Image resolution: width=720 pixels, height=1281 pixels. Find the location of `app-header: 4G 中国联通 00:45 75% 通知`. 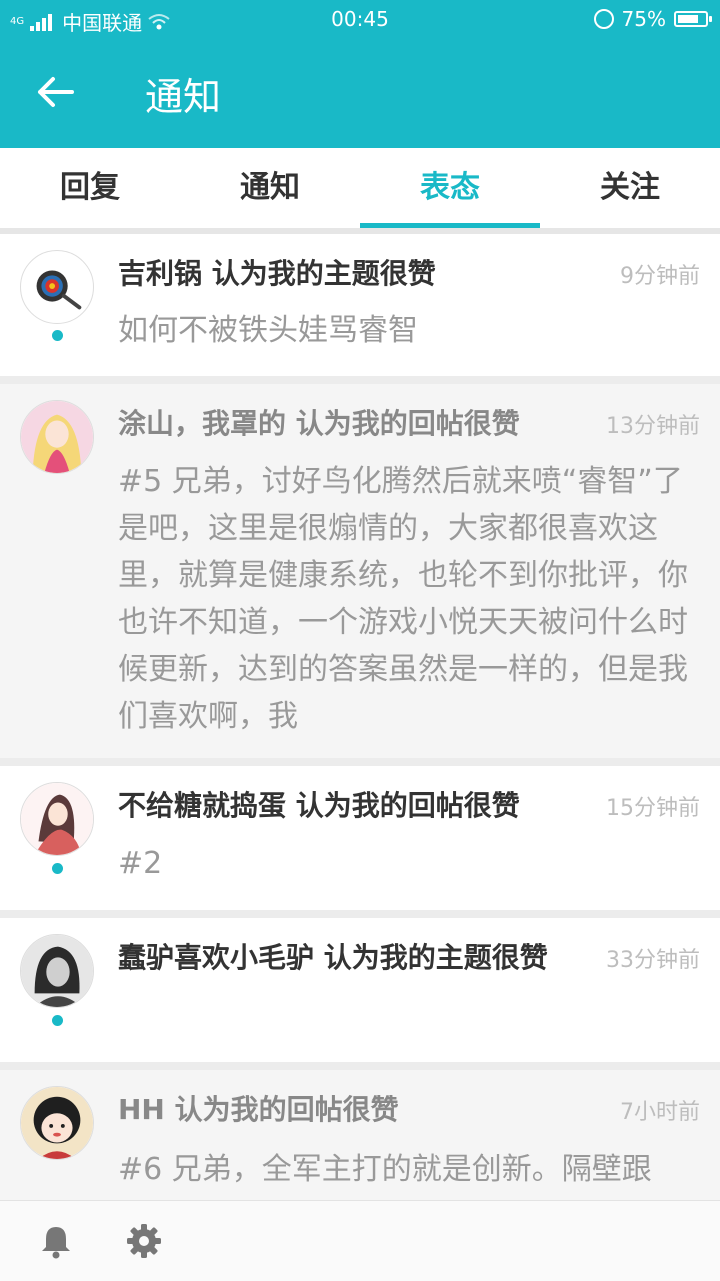

app-header: 4G 中国联通 00:45 75% 通知 is located at coordinates (360, 74).